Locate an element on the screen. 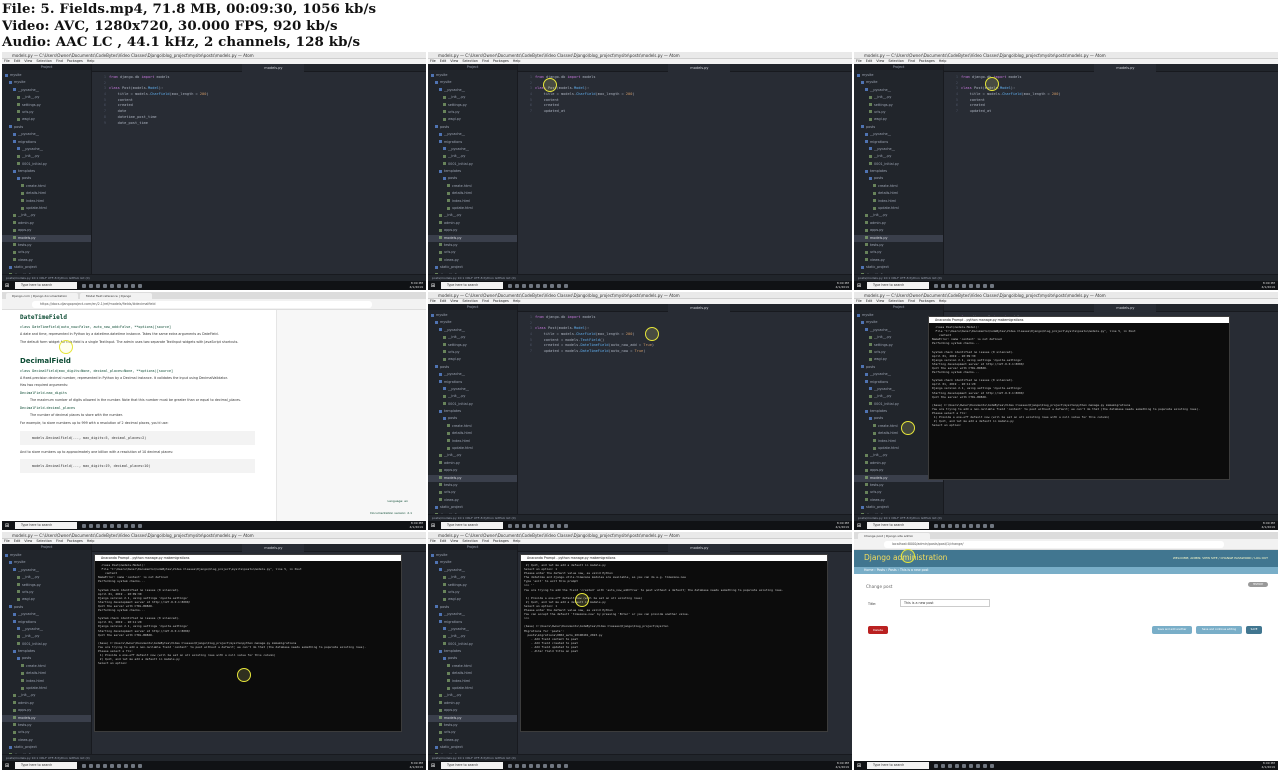 The width and height of the screenshot is (1279, 772). version-switcher: Documentation version: 2.1 is located at coordinates (391, 513).